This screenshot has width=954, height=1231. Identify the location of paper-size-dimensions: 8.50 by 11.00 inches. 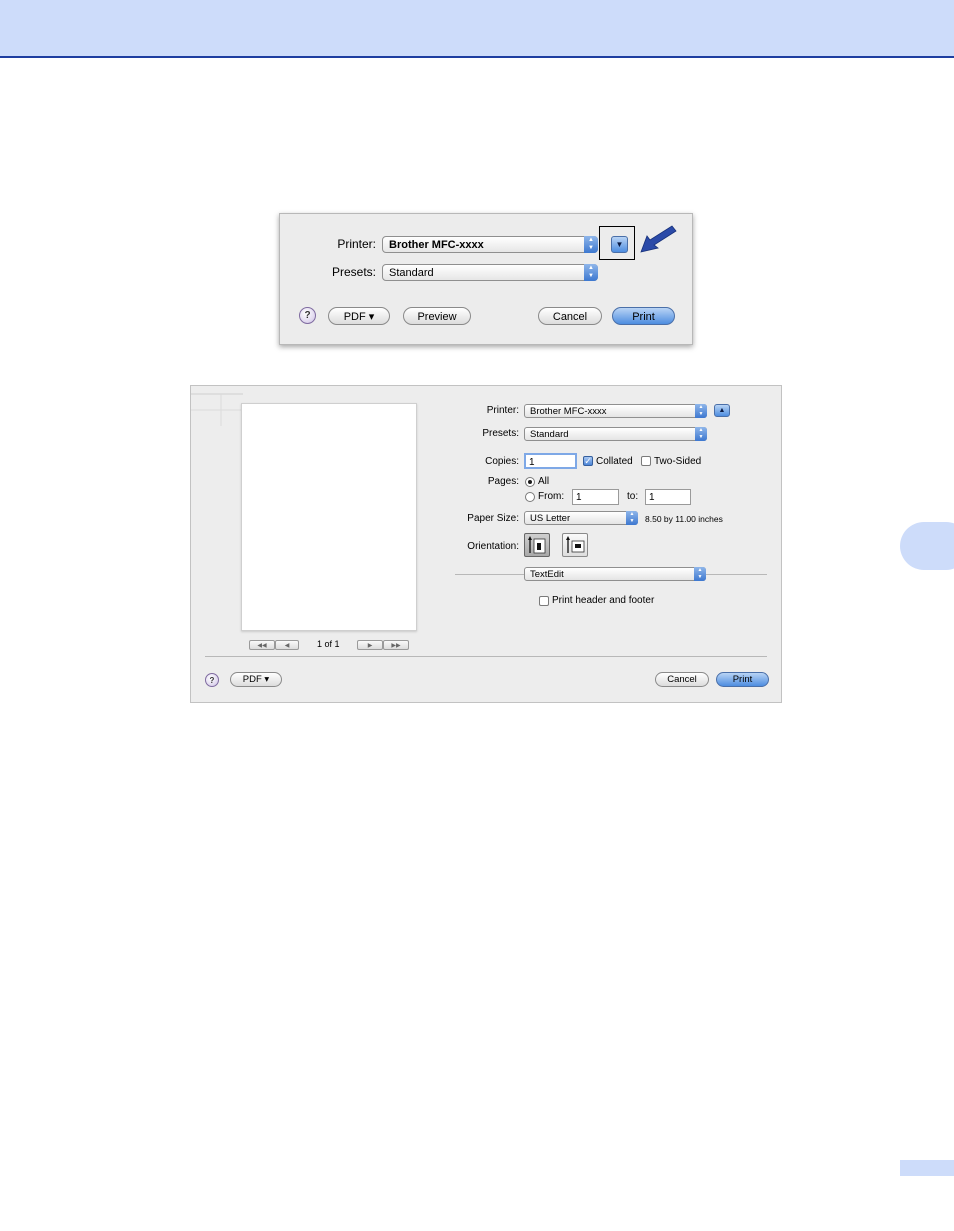
(684, 519).